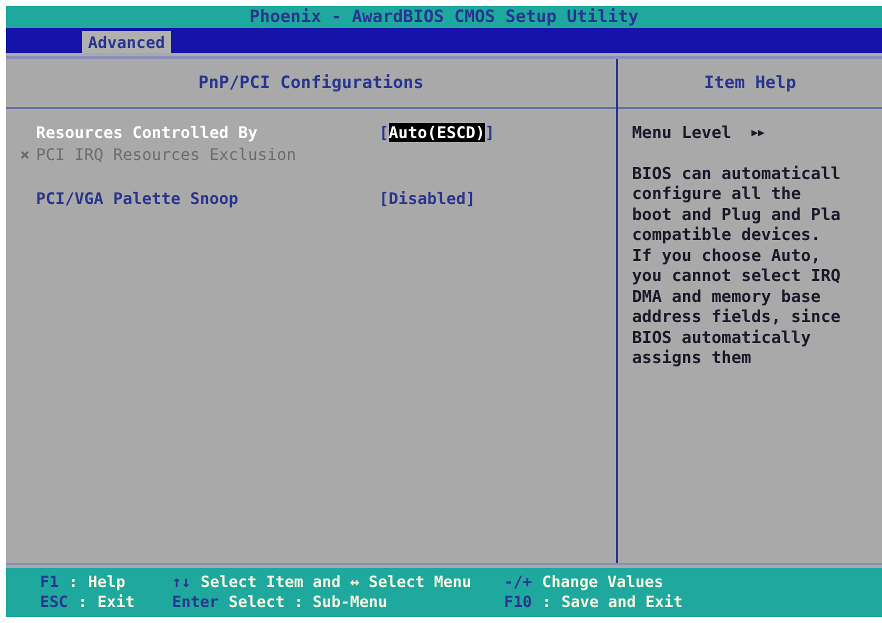 This screenshot has height=623, width=882. Describe the element at coordinates (737, 276) in the screenshot. I see `help-text-line: you cannot select IRQ` at that location.